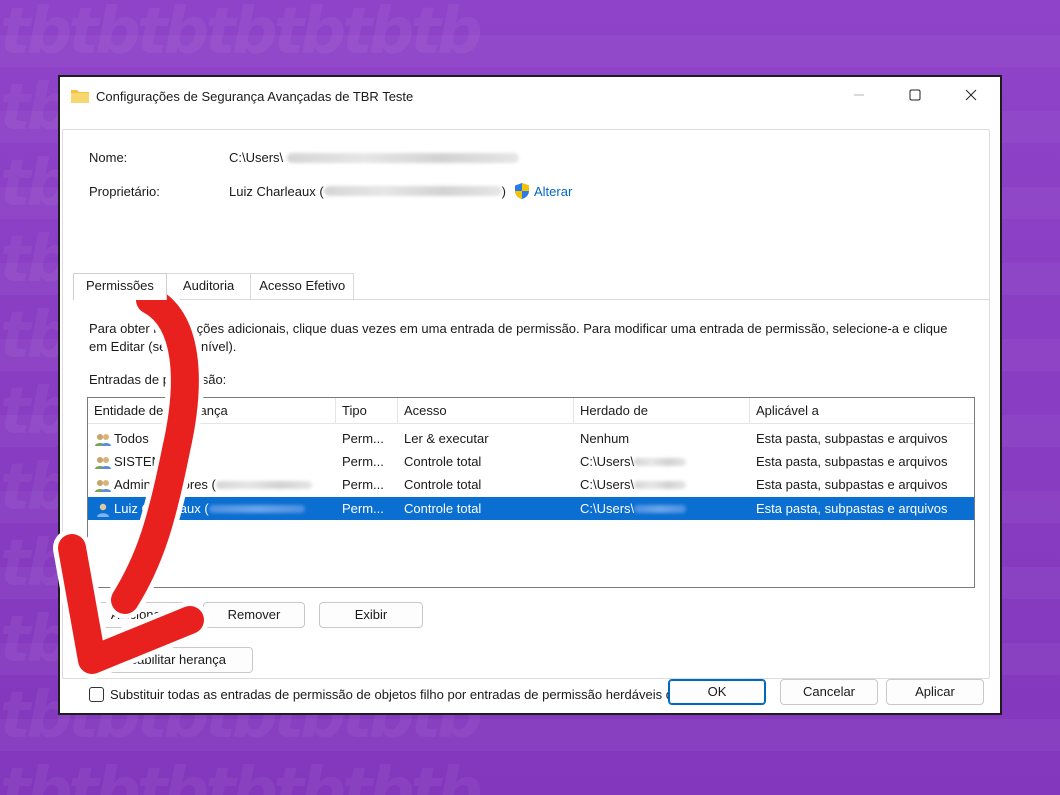 The image size is (1060, 795). I want to click on owner-label: Proprietário:, so click(124, 191).